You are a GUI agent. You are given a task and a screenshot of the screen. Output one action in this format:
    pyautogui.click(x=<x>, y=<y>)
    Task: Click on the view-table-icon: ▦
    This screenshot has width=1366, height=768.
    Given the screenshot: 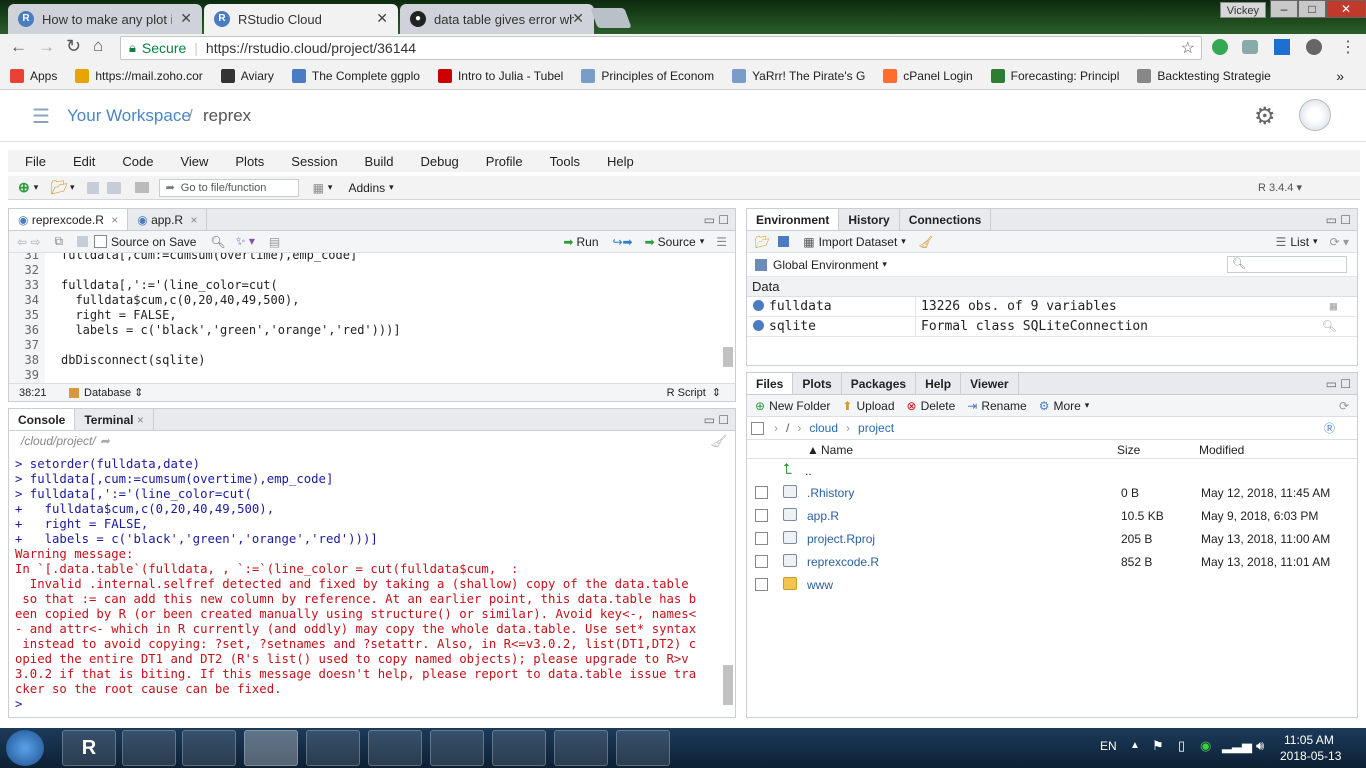 What is the action you would take?
    pyautogui.click(x=1333, y=306)
    